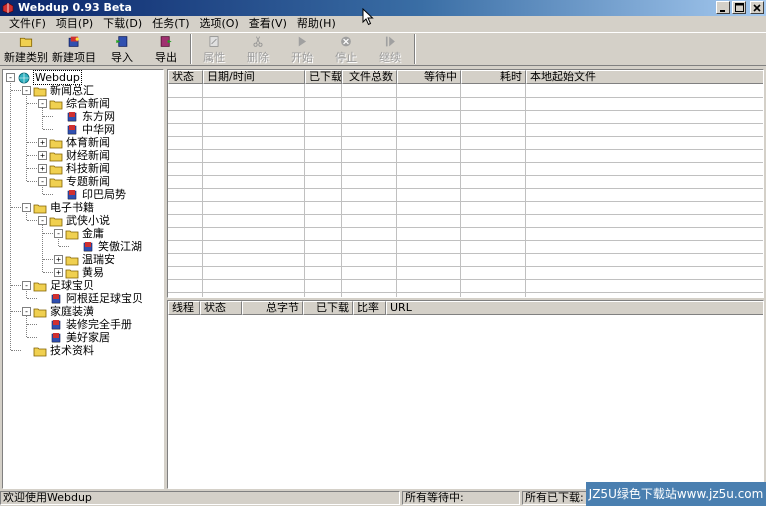 This screenshot has height=506, width=766. What do you see at coordinates (74, 168) in the screenshot?
I see `tree-item: + 科技新闻` at bounding box center [74, 168].